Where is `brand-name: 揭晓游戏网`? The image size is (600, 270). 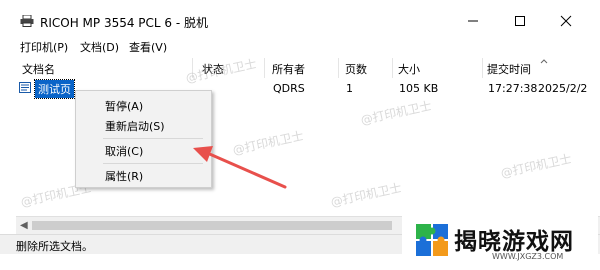
brand-name: 揭晓游戏网 is located at coordinates (514, 242).